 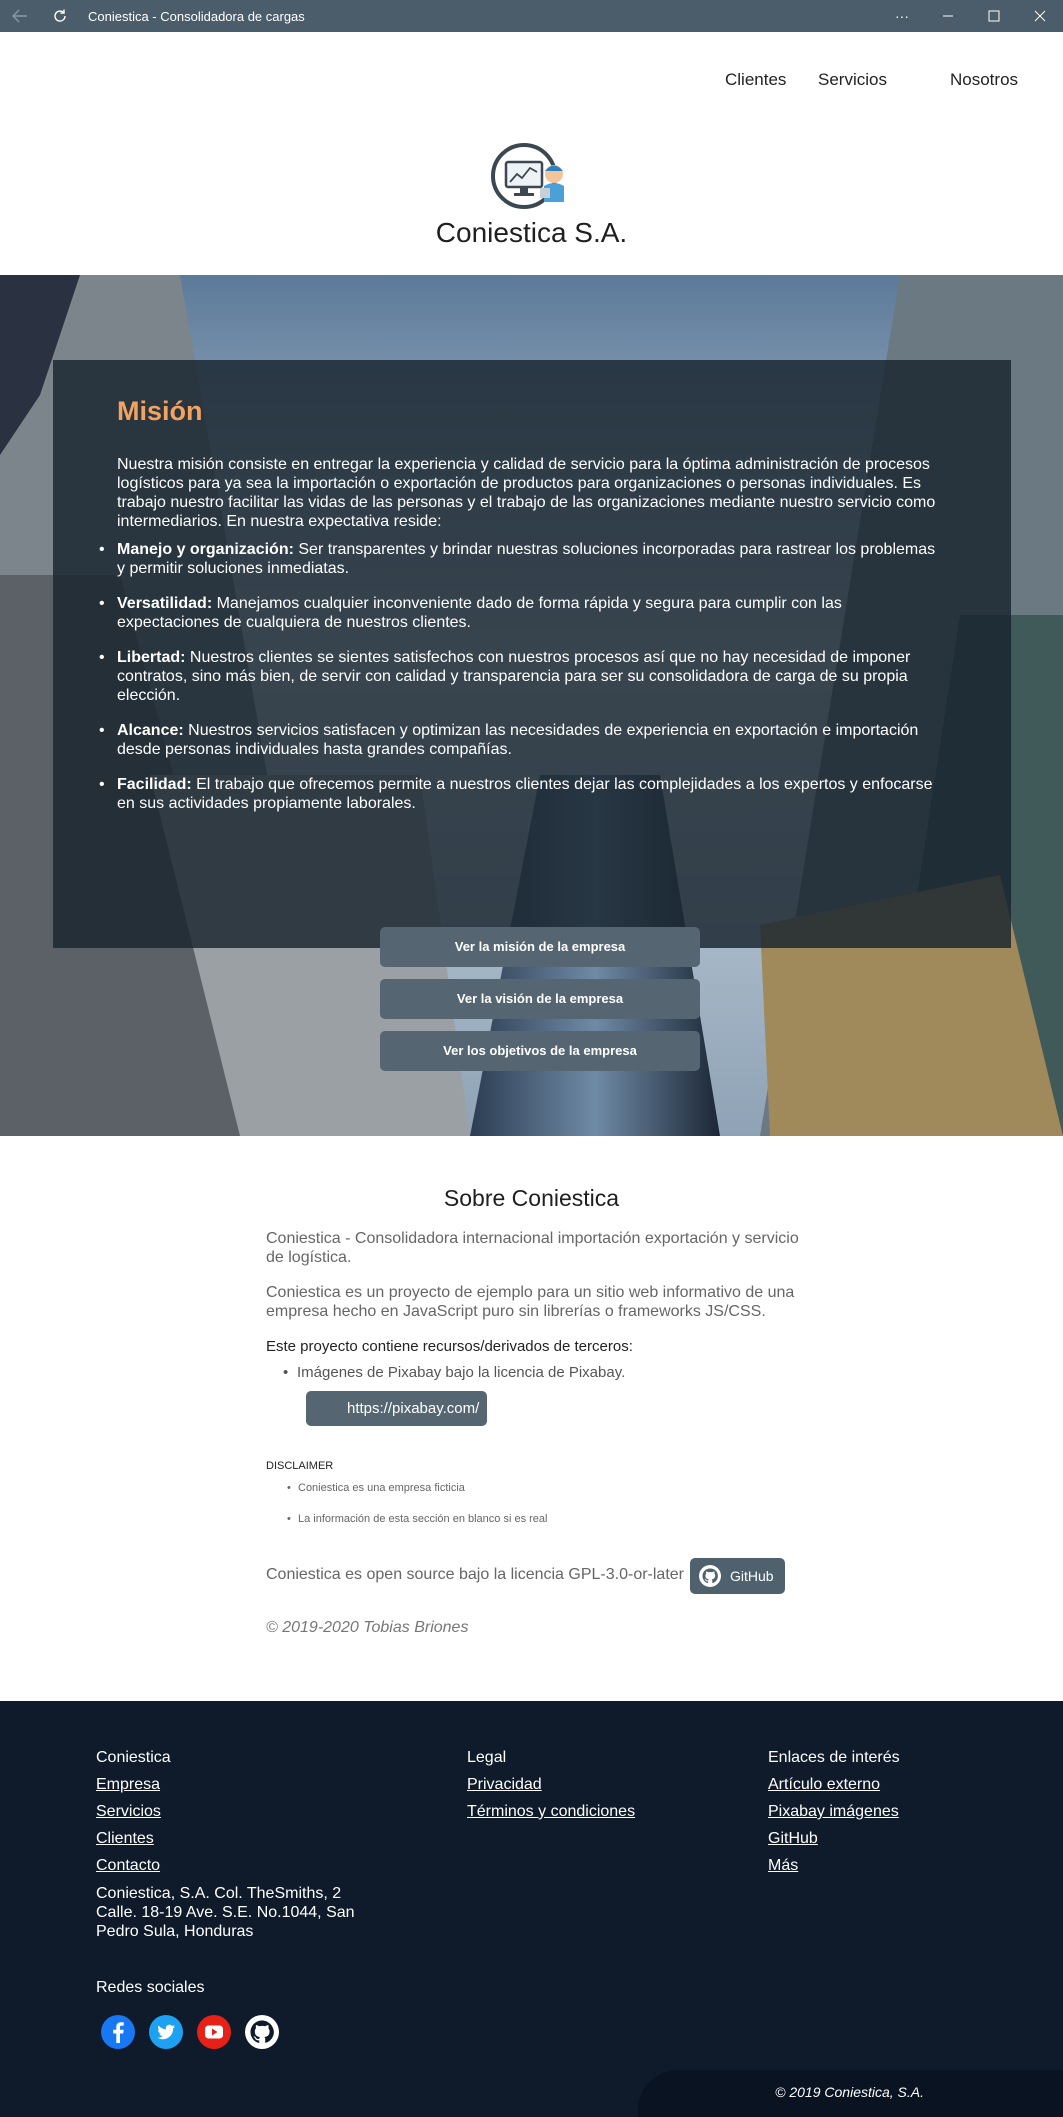 I want to click on nav-servicios: Servicios, so click(x=852, y=80).